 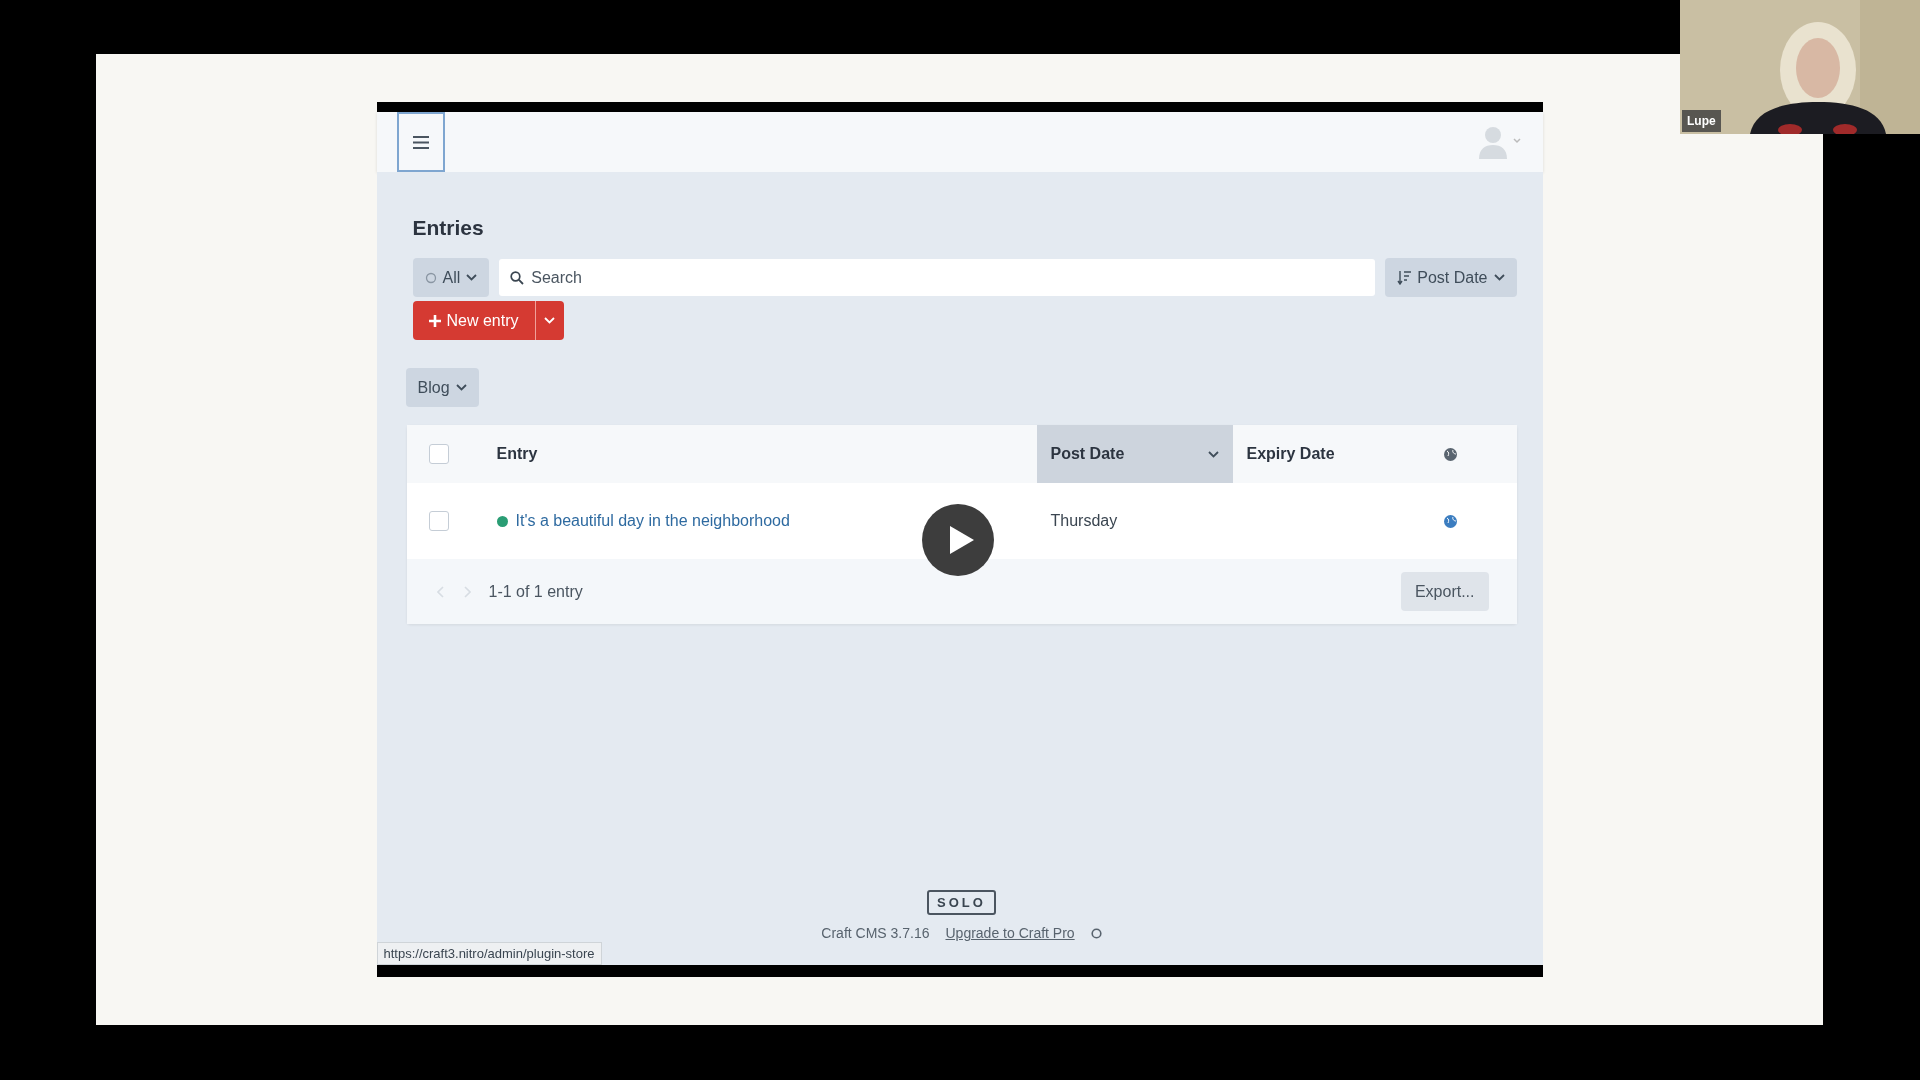 I want to click on participant-name: Lupe, so click(x=1701, y=121).